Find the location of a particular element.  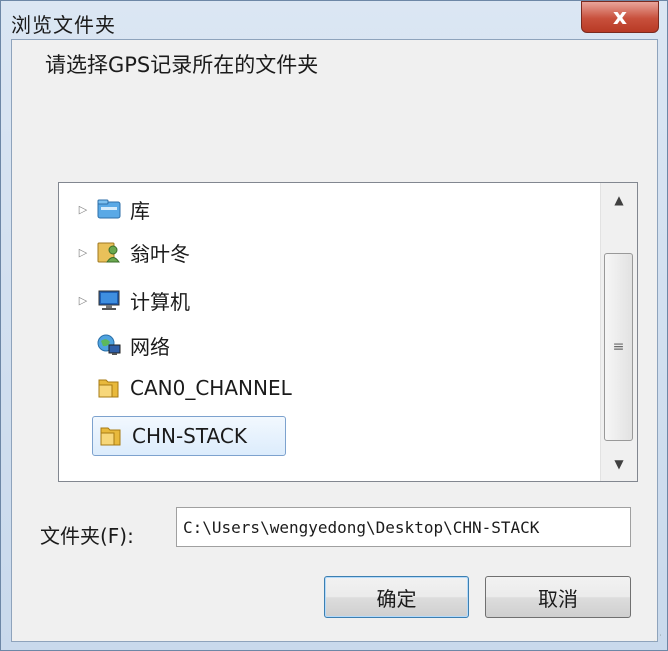

resize-grip-icon: ⋰ is located at coordinates (657, 639).